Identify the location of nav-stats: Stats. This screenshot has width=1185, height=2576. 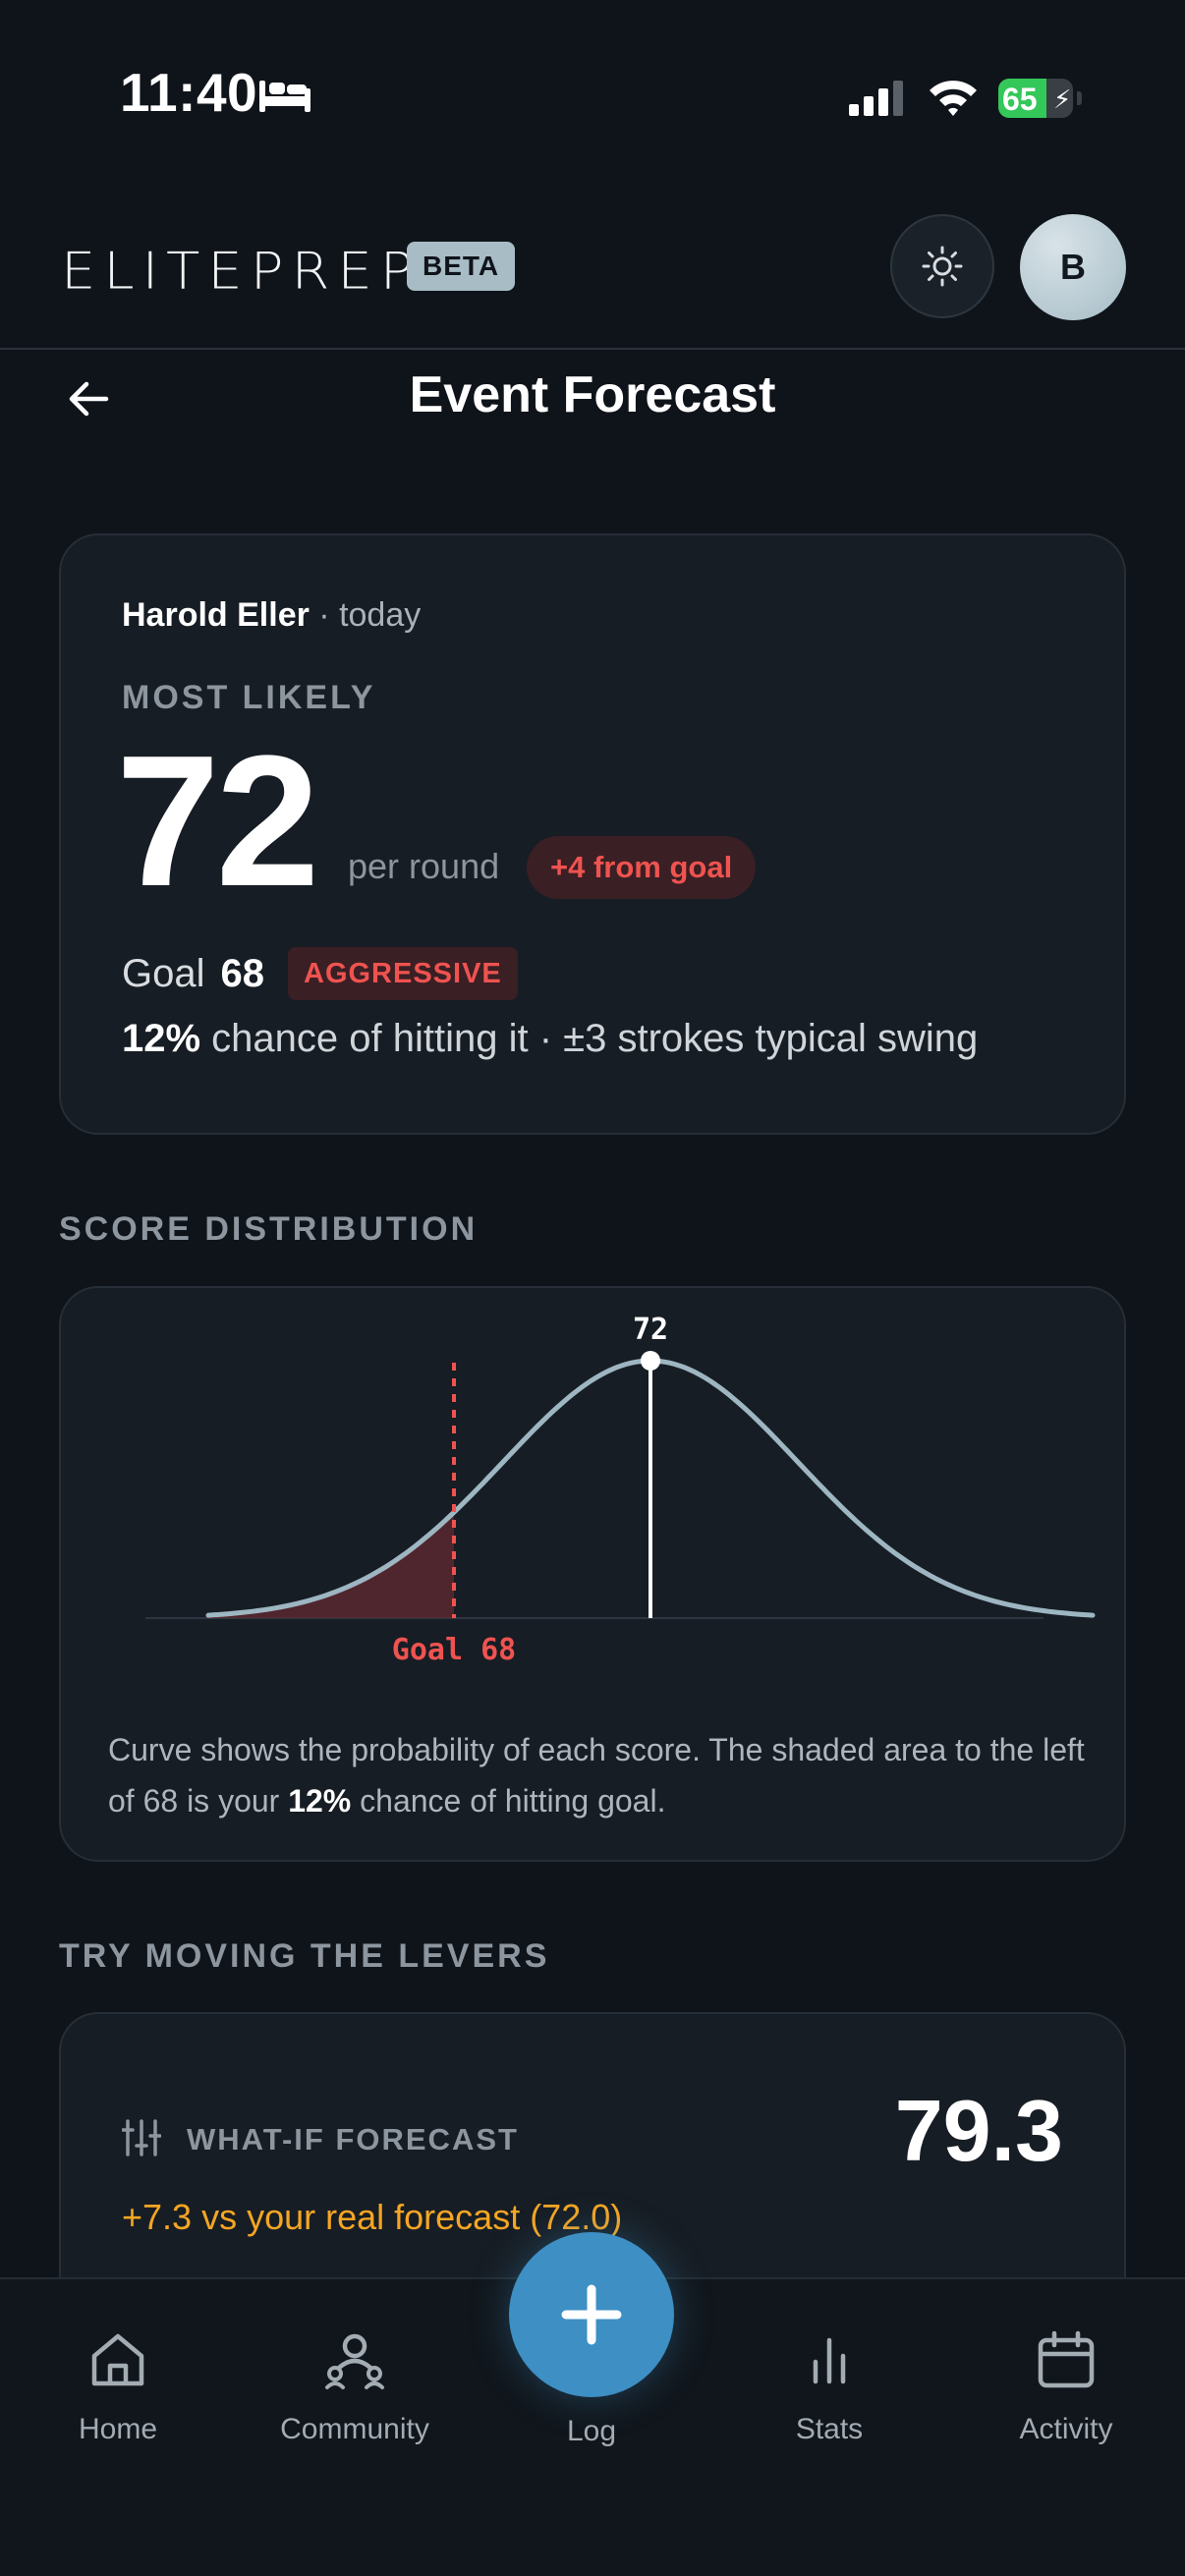
(830, 2387).